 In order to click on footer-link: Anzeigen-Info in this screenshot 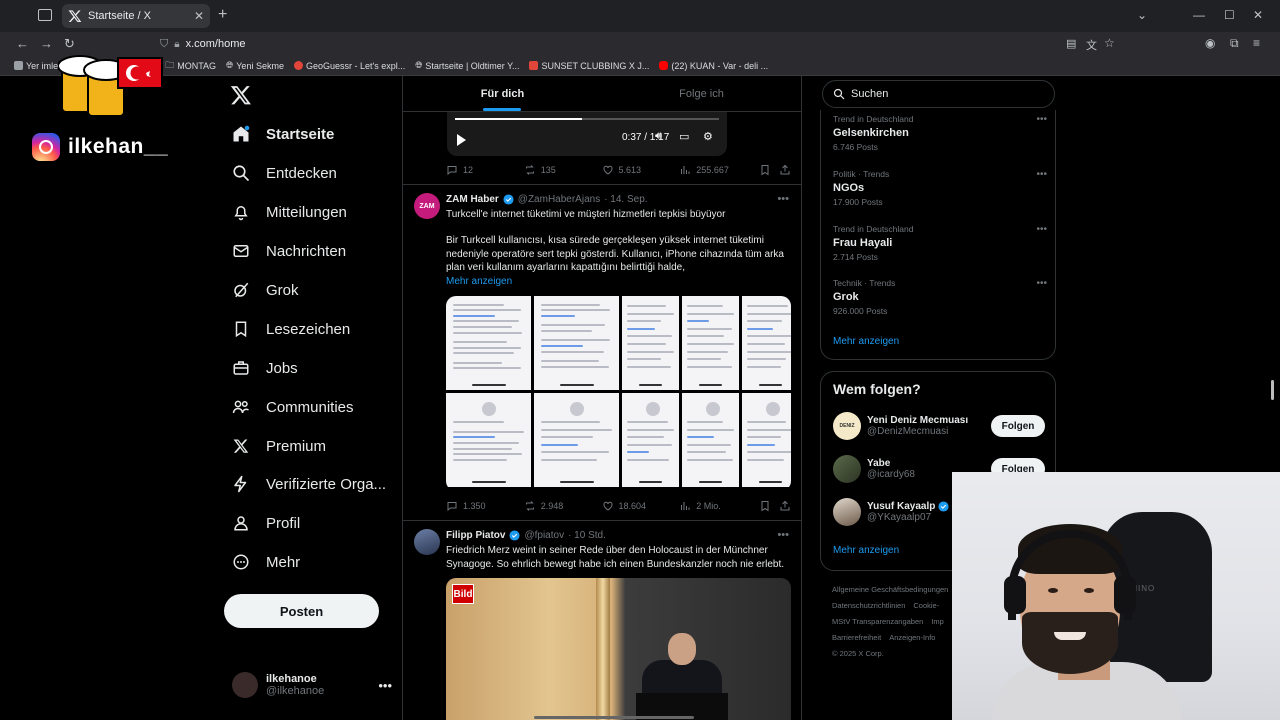, I will do `click(912, 637)`.